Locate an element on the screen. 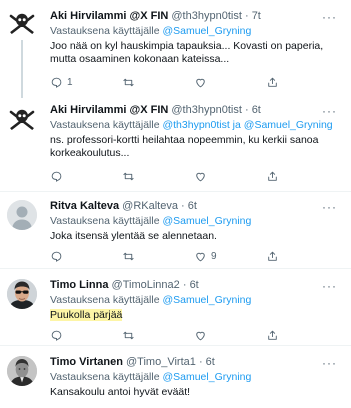 This screenshot has height=408, width=351. timestamp: 7t is located at coordinates (256, 16).